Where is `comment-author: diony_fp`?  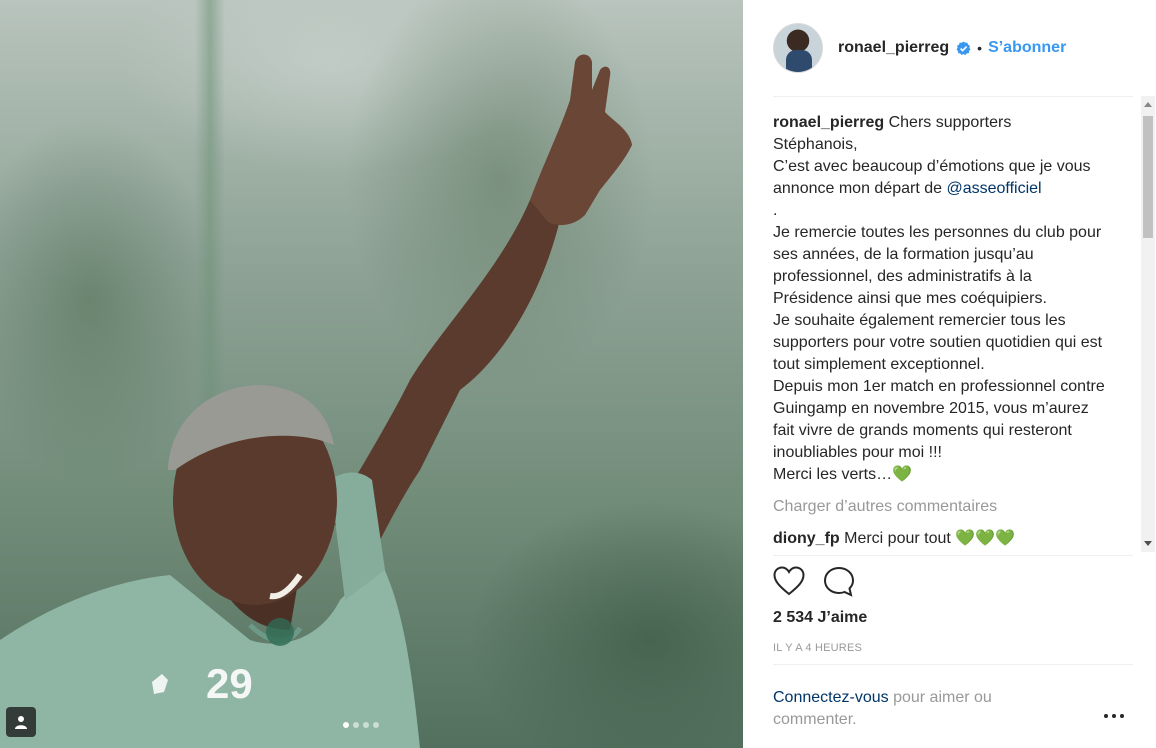
comment-author: diony_fp is located at coordinates (806, 538).